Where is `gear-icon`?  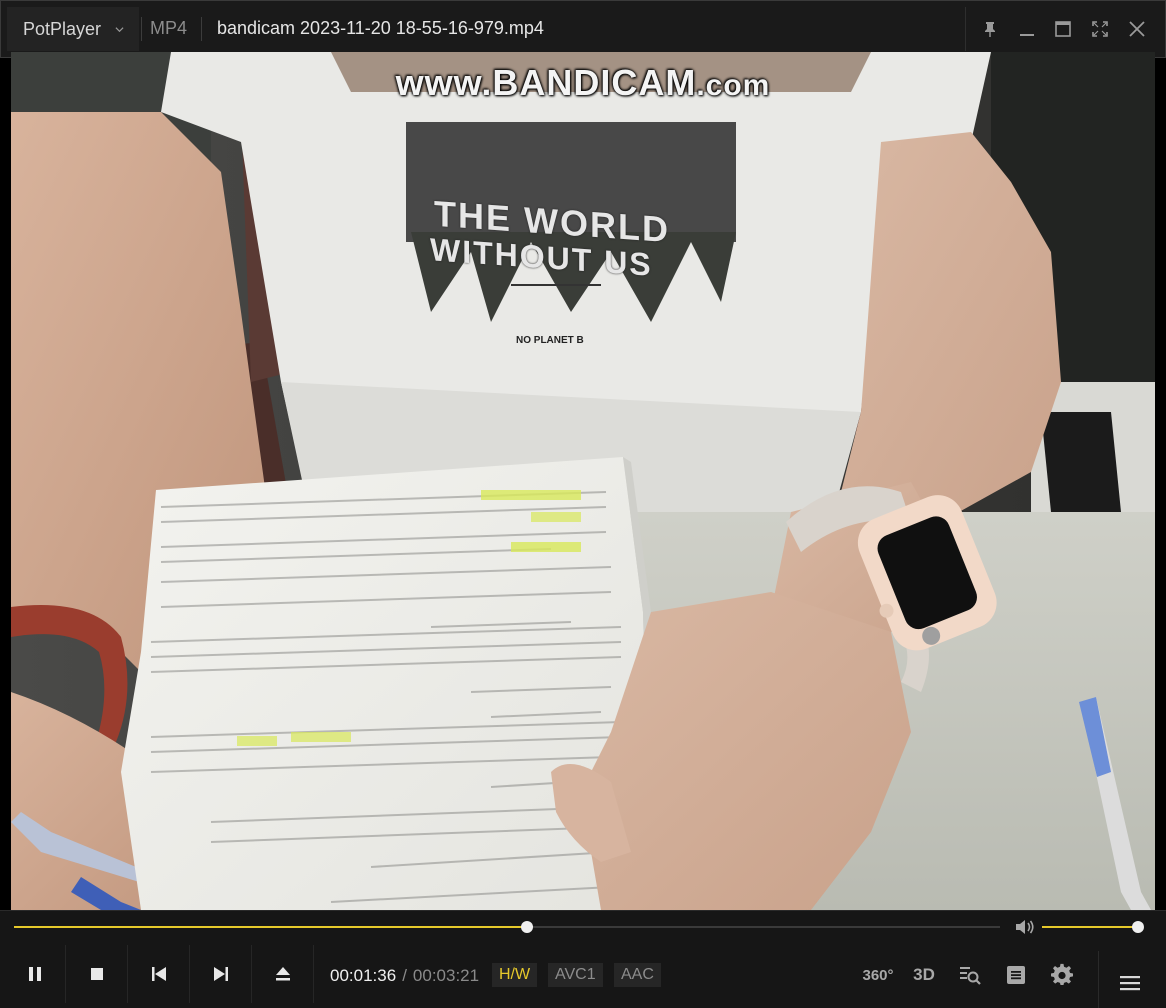
gear-icon is located at coordinates (1062, 974).